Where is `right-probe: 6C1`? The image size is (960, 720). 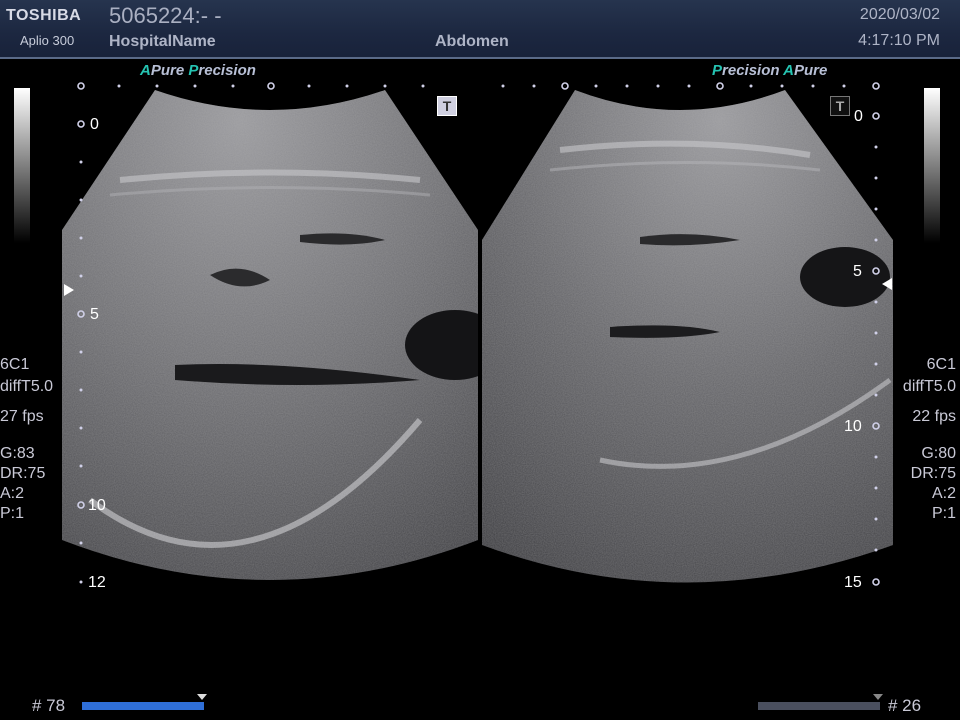 right-probe: 6C1 is located at coordinates (941, 364).